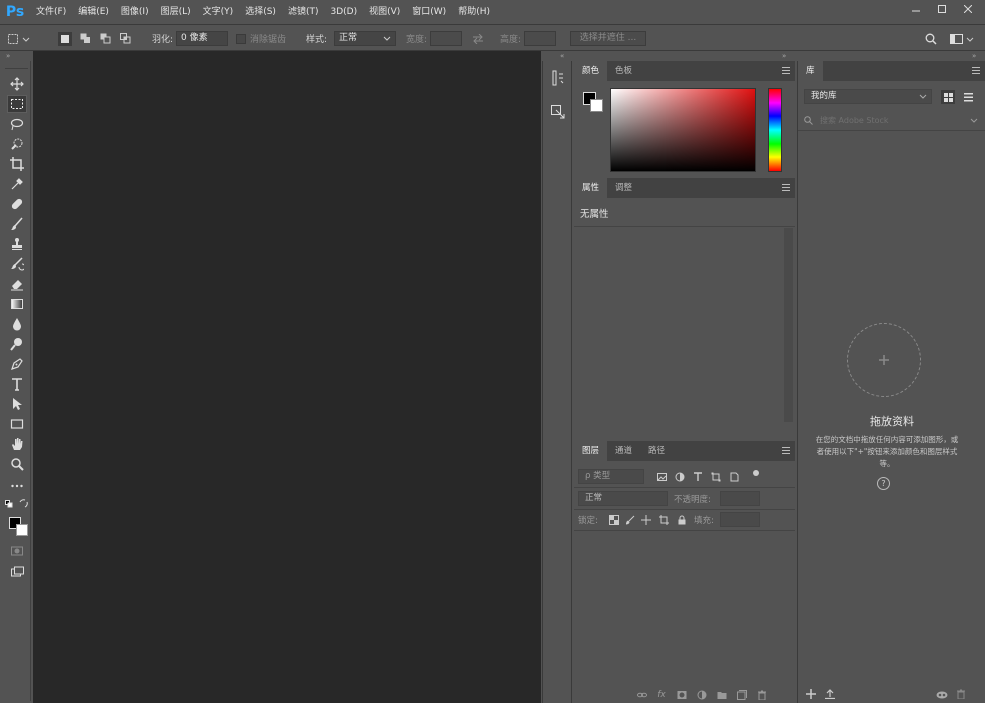 This screenshot has width=985, height=703. Describe the element at coordinates (17, 164) in the screenshot. I see `crop-tool` at that location.